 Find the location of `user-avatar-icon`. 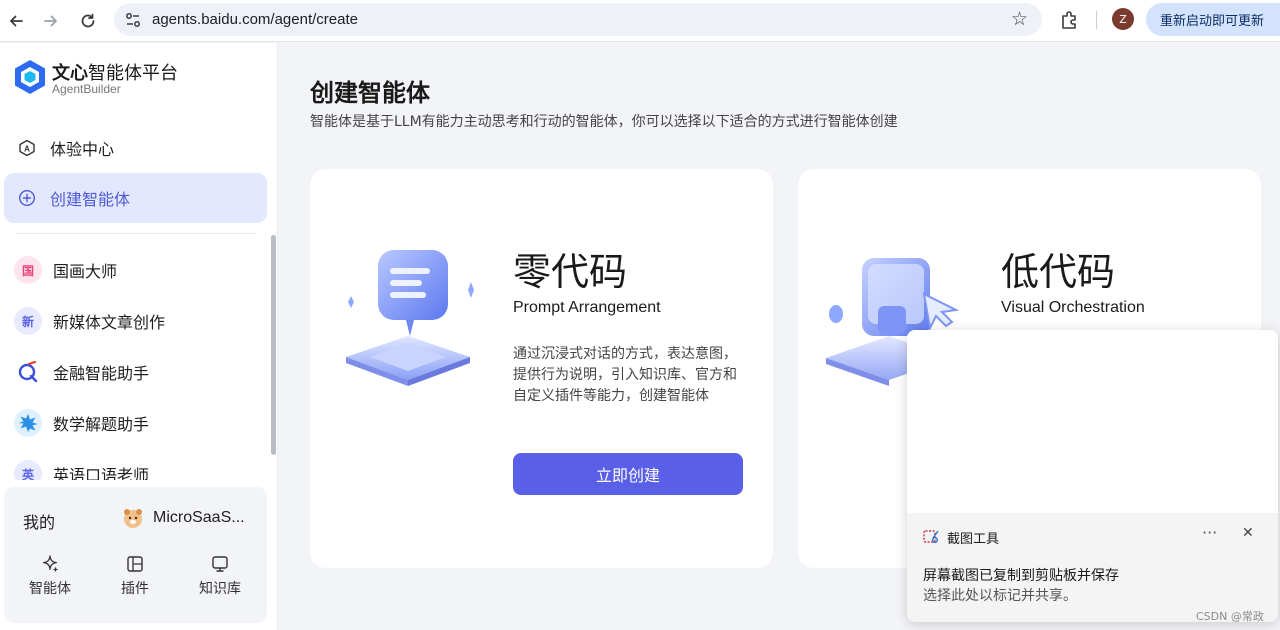

user-avatar-icon is located at coordinates (133, 518).